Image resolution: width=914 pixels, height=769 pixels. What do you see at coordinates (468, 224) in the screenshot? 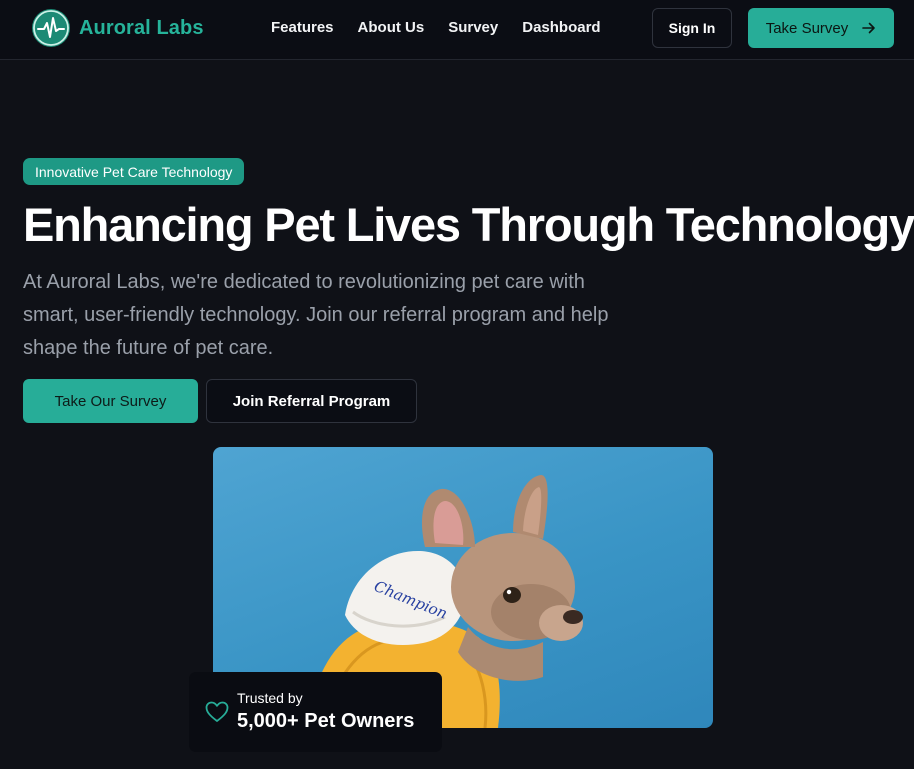
I see `hero-title: Enhancing Pet Lives Through Technology` at bounding box center [468, 224].